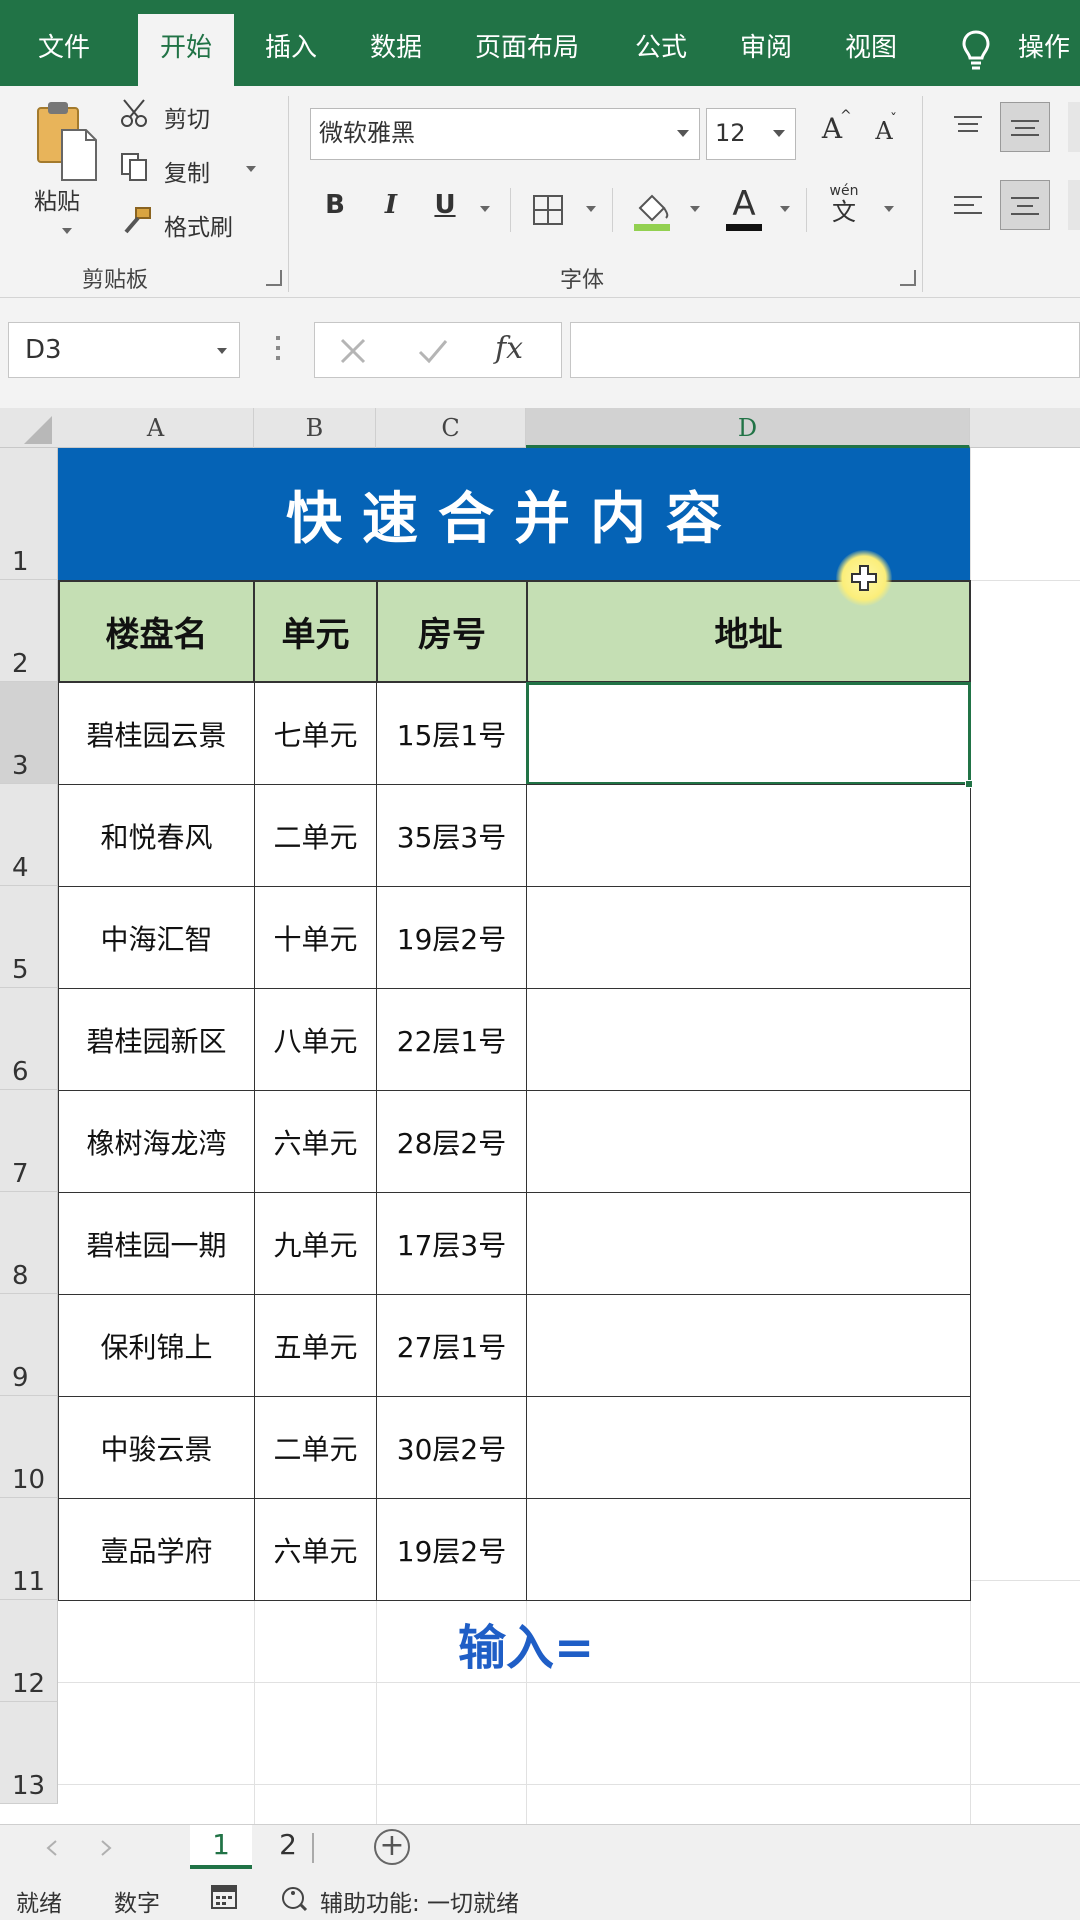 Image resolution: width=1080 pixels, height=1920 pixels. What do you see at coordinates (1025, 205) in the screenshot?
I see `center-align-button` at bounding box center [1025, 205].